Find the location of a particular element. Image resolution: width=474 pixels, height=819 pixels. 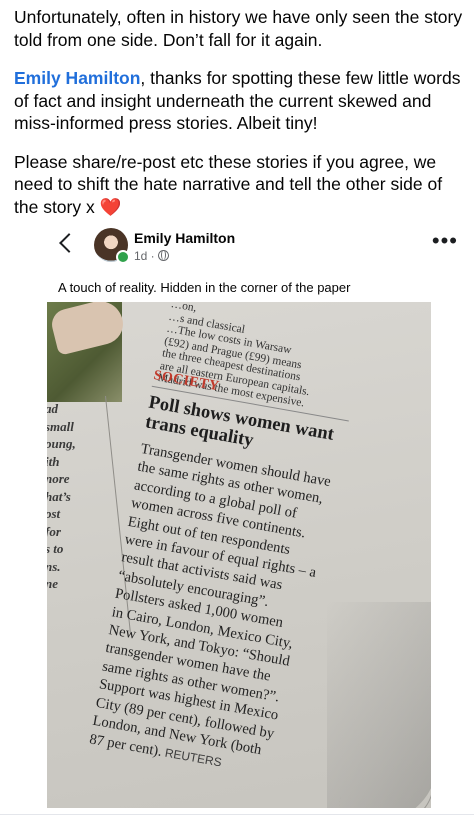

online-status-dot is located at coordinates (123, 257).